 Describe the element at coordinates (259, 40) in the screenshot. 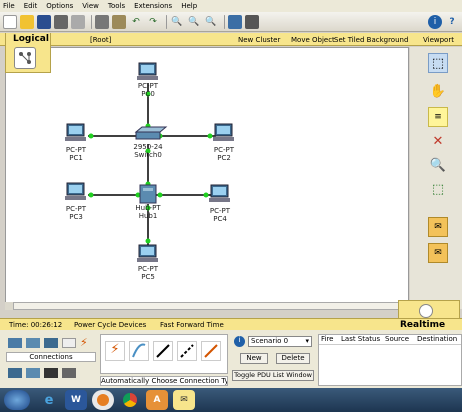

I see `new-cluster-button: New Cluster` at that location.